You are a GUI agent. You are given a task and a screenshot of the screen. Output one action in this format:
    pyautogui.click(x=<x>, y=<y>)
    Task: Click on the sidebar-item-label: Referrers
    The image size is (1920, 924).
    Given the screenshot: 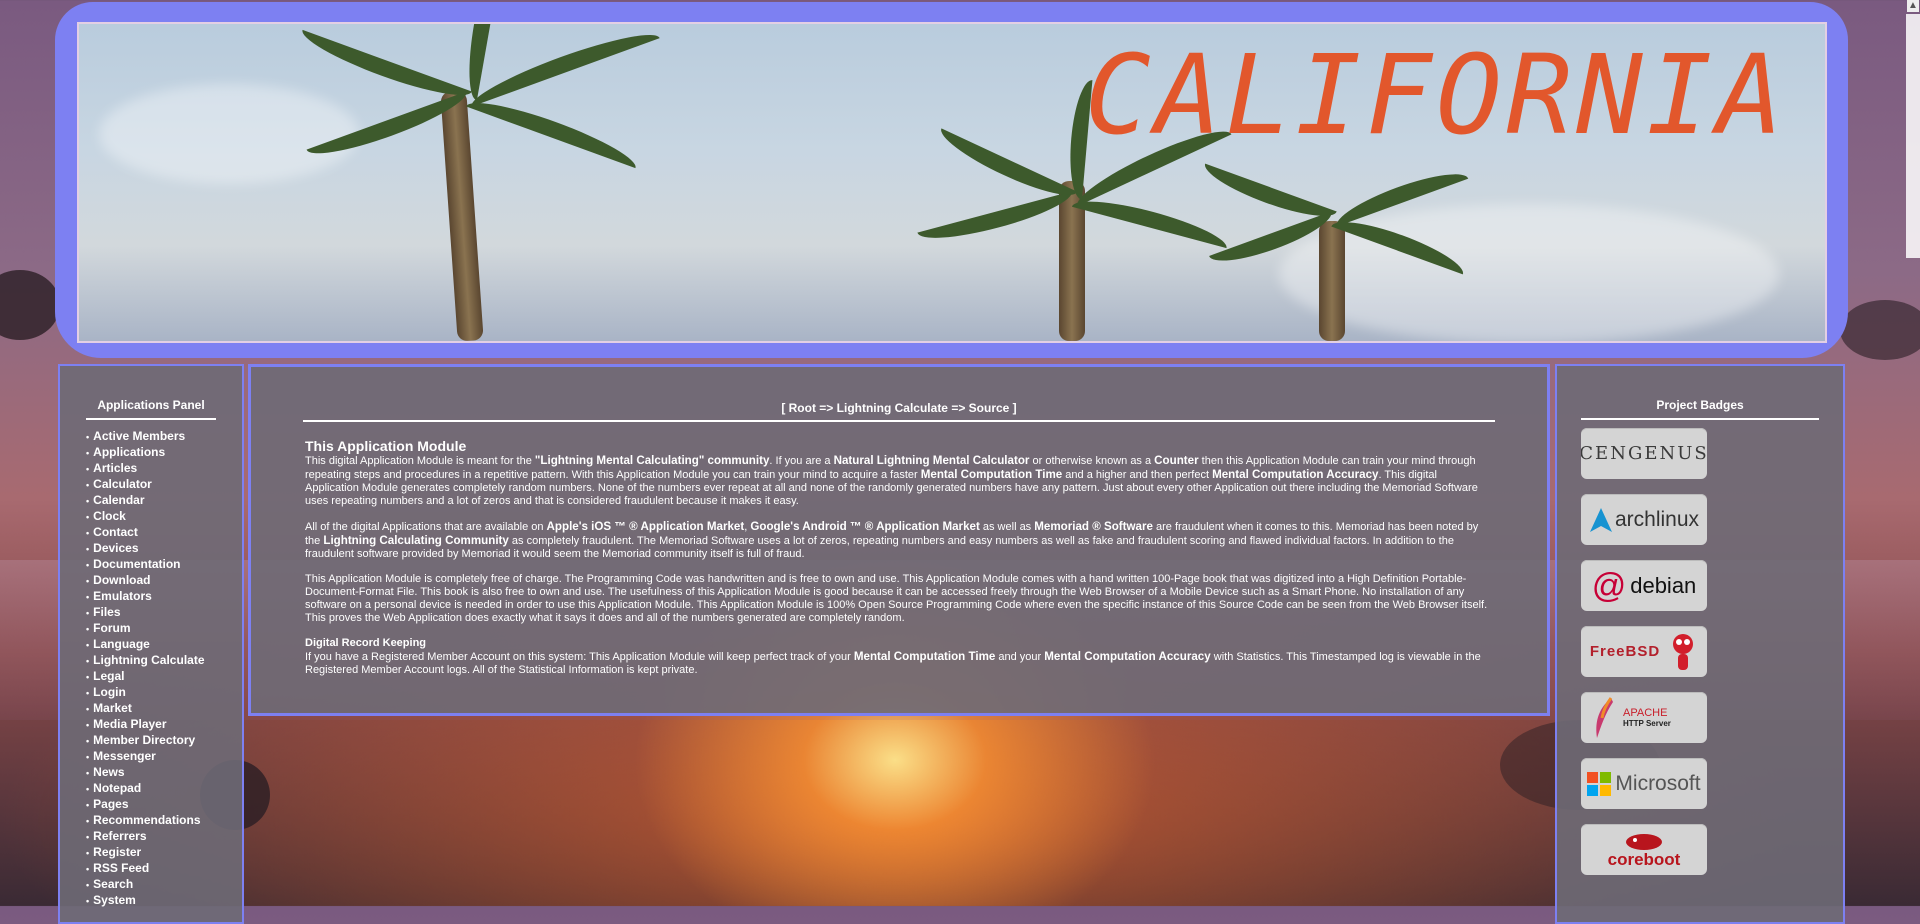 What is the action you would take?
    pyautogui.click(x=119, y=836)
    